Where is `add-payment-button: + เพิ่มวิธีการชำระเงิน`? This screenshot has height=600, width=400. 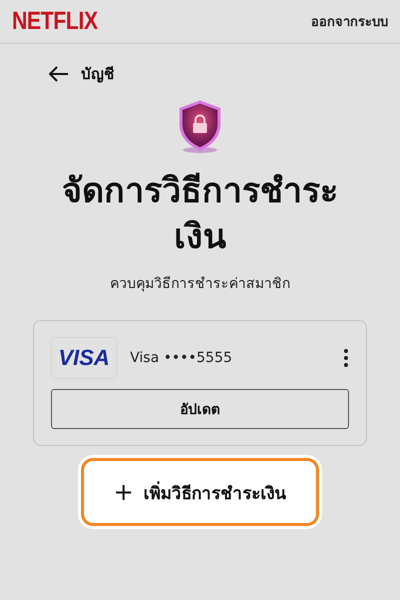 add-payment-button: + เพิ่มวิธีการชำระเงิน is located at coordinates (200, 492).